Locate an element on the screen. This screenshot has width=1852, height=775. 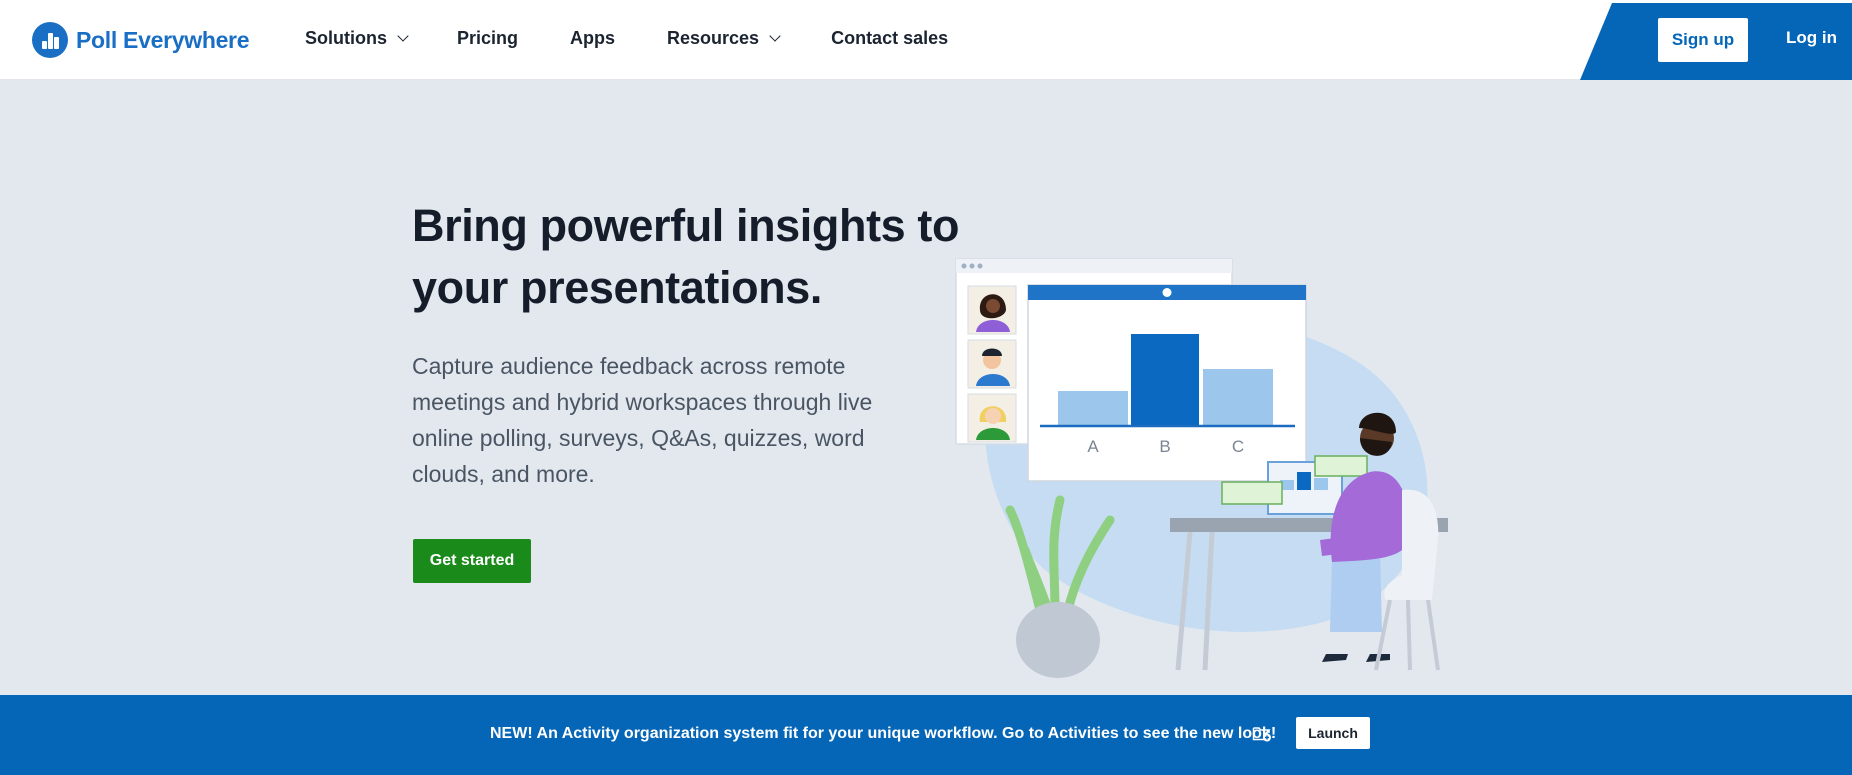
nav-item-solutions: Solutions is located at coordinates (357, 38).